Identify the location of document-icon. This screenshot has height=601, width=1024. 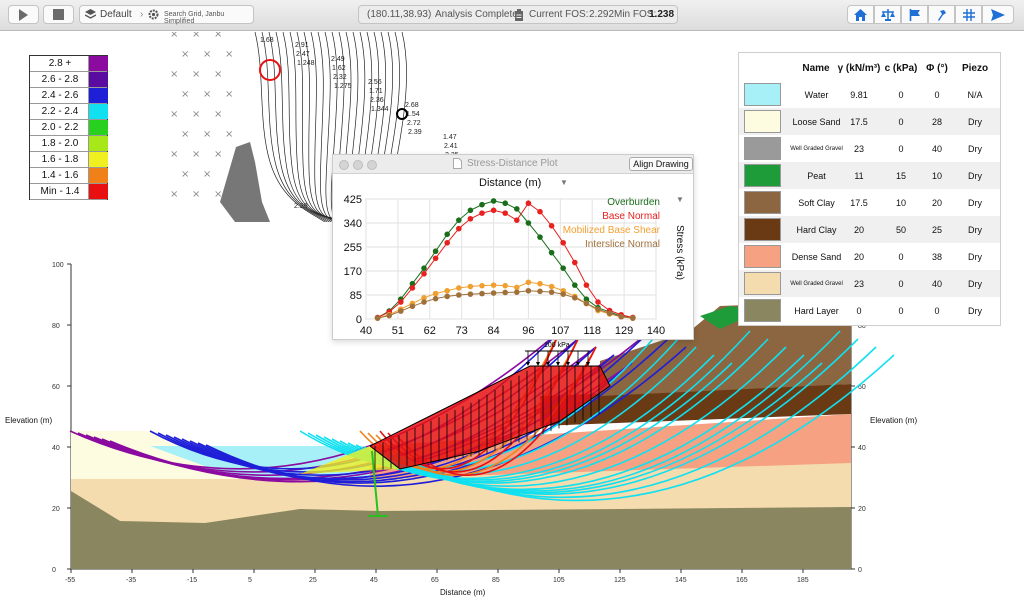
(457, 163).